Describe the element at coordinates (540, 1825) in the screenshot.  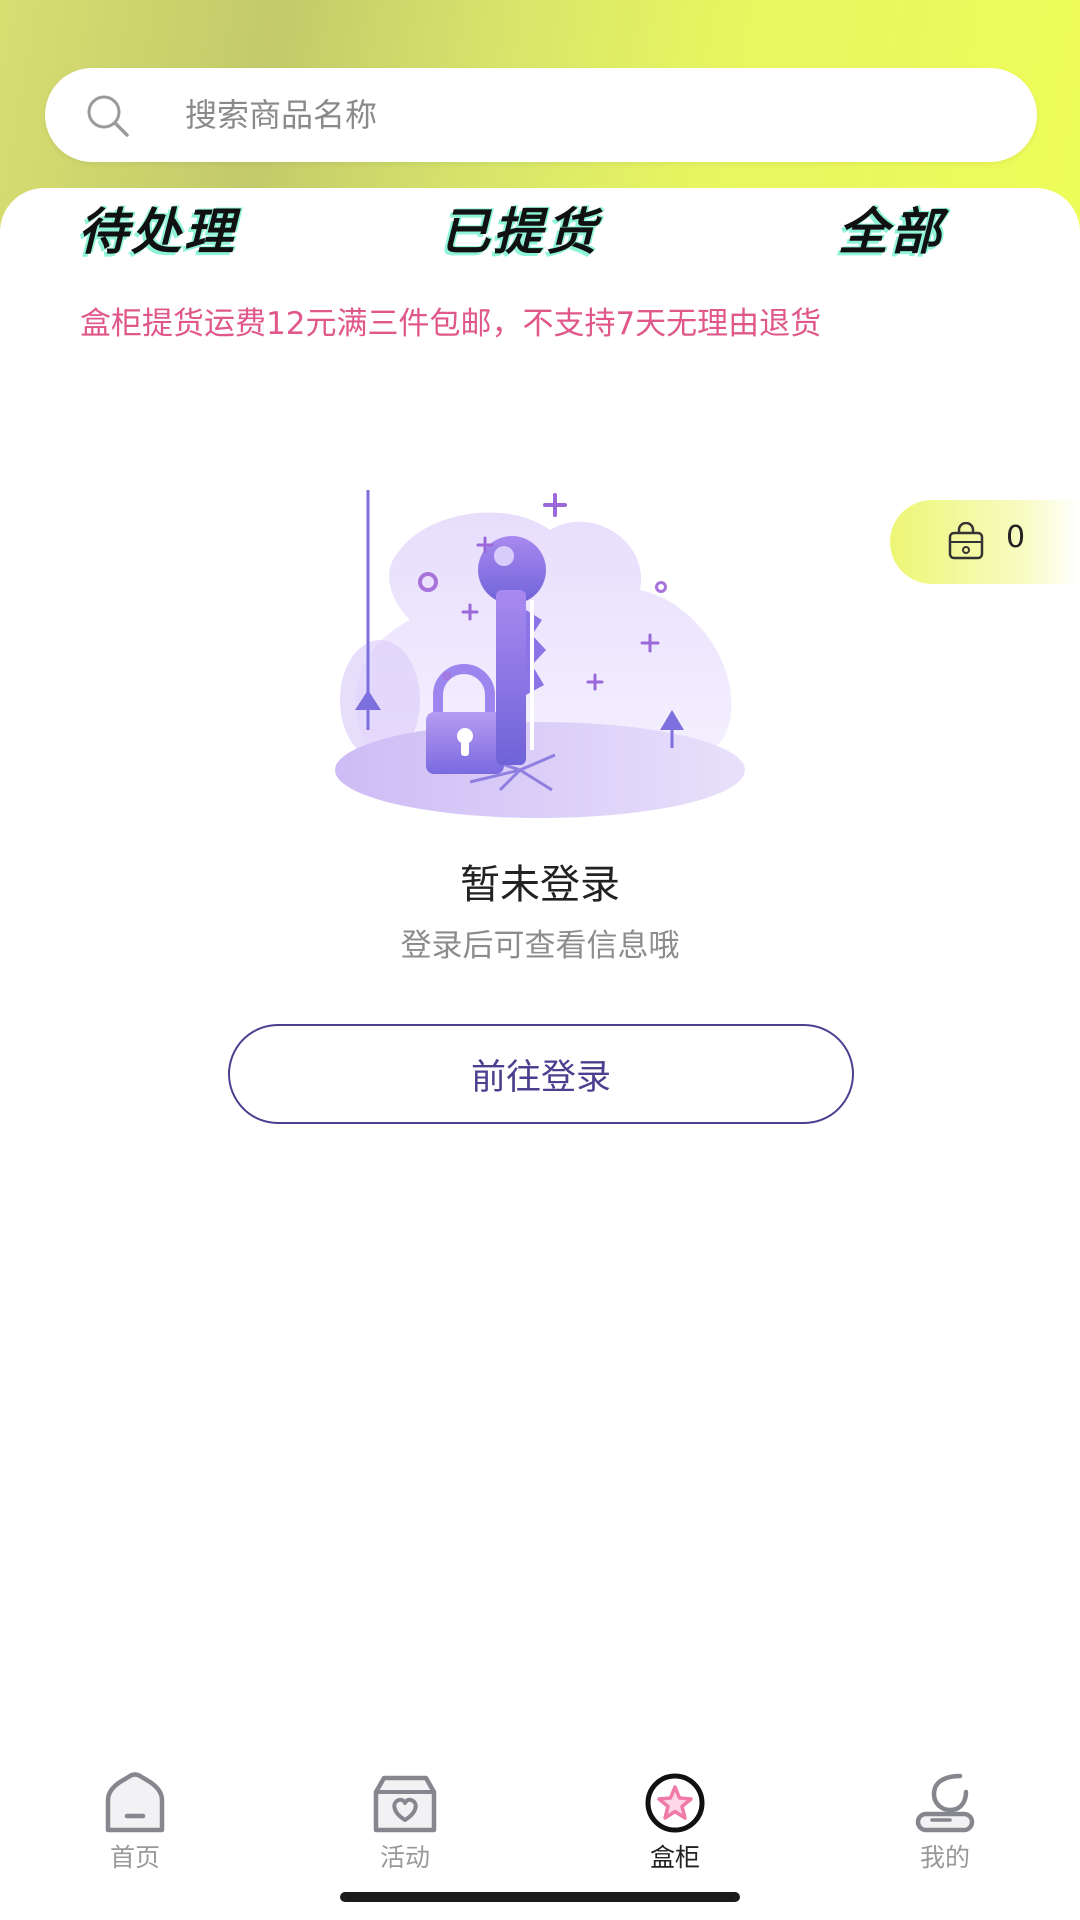
I see `bottom-navigation: 首页 活动 盒柜 我的` at that location.